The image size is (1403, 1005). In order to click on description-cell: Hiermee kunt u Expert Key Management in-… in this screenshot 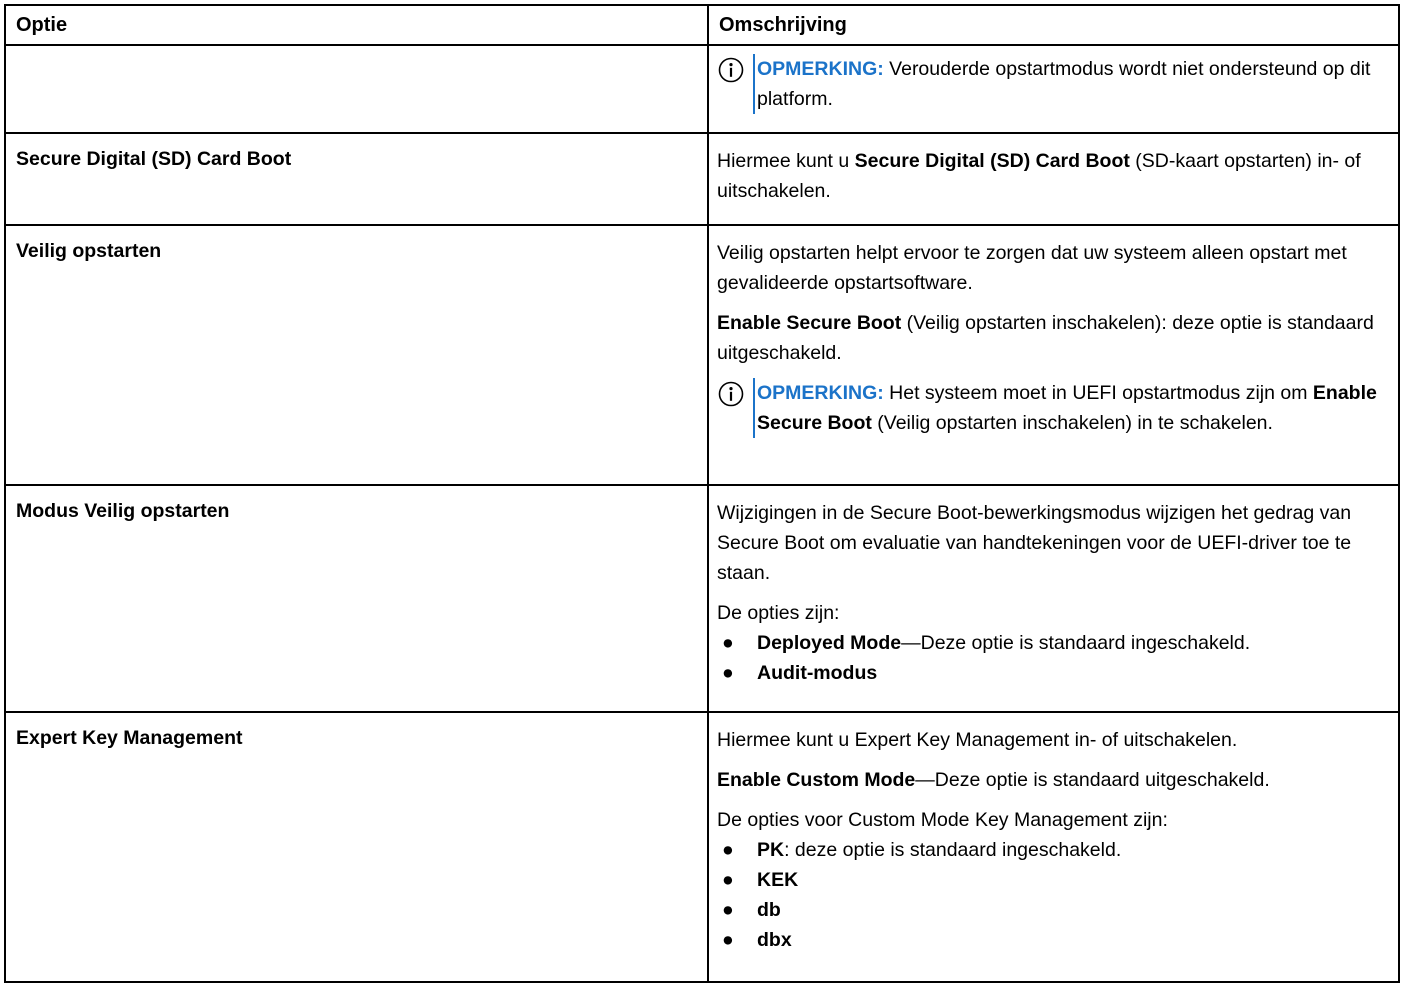, I will do `click(1053, 847)`.